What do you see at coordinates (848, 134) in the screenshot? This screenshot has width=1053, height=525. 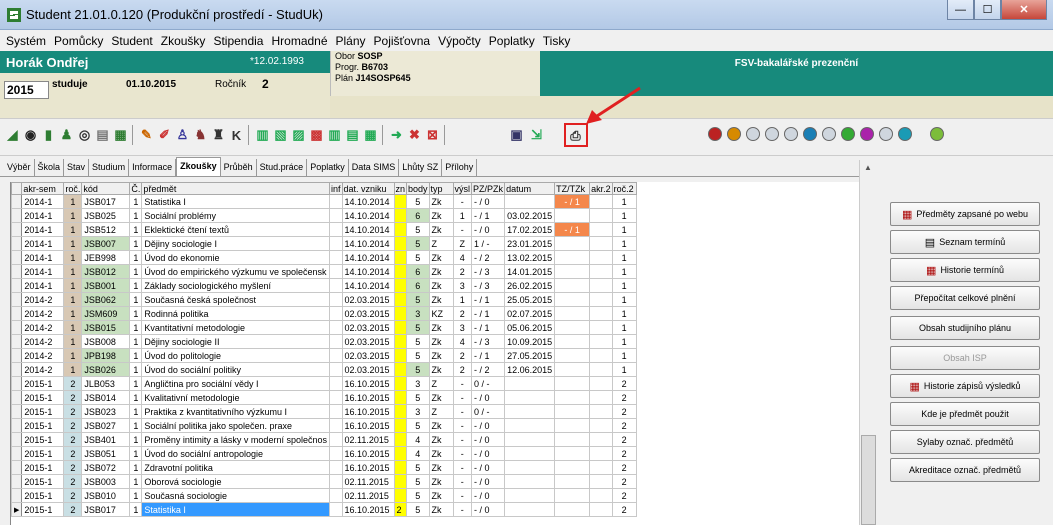 I see `green-circle-icon` at bounding box center [848, 134].